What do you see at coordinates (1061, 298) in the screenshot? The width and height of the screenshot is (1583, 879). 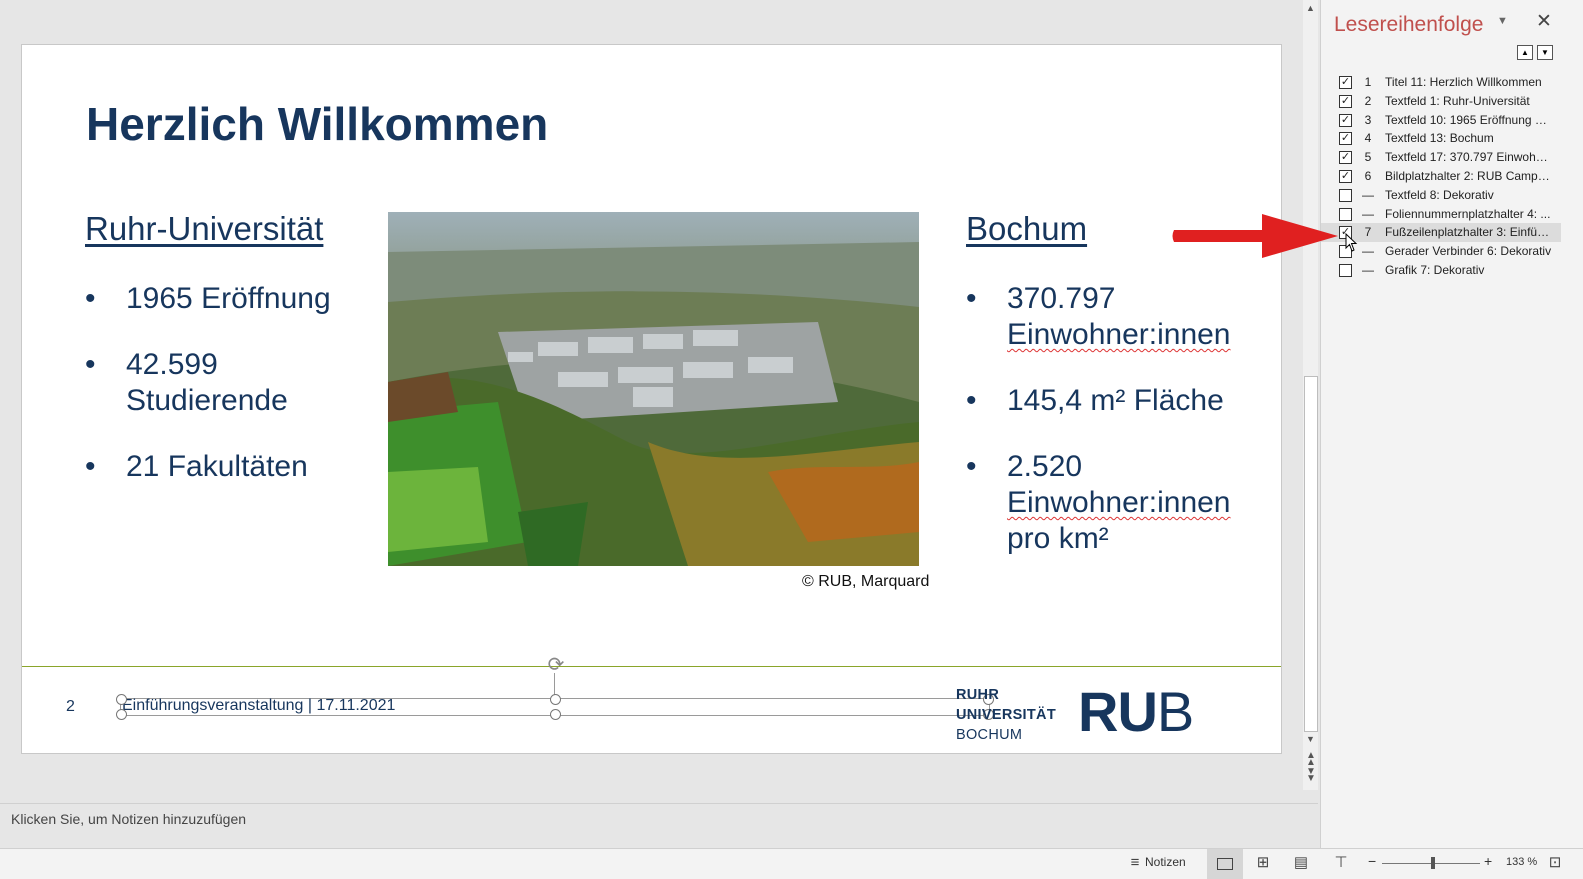 I see `list-item-line: 370.797` at bounding box center [1061, 298].